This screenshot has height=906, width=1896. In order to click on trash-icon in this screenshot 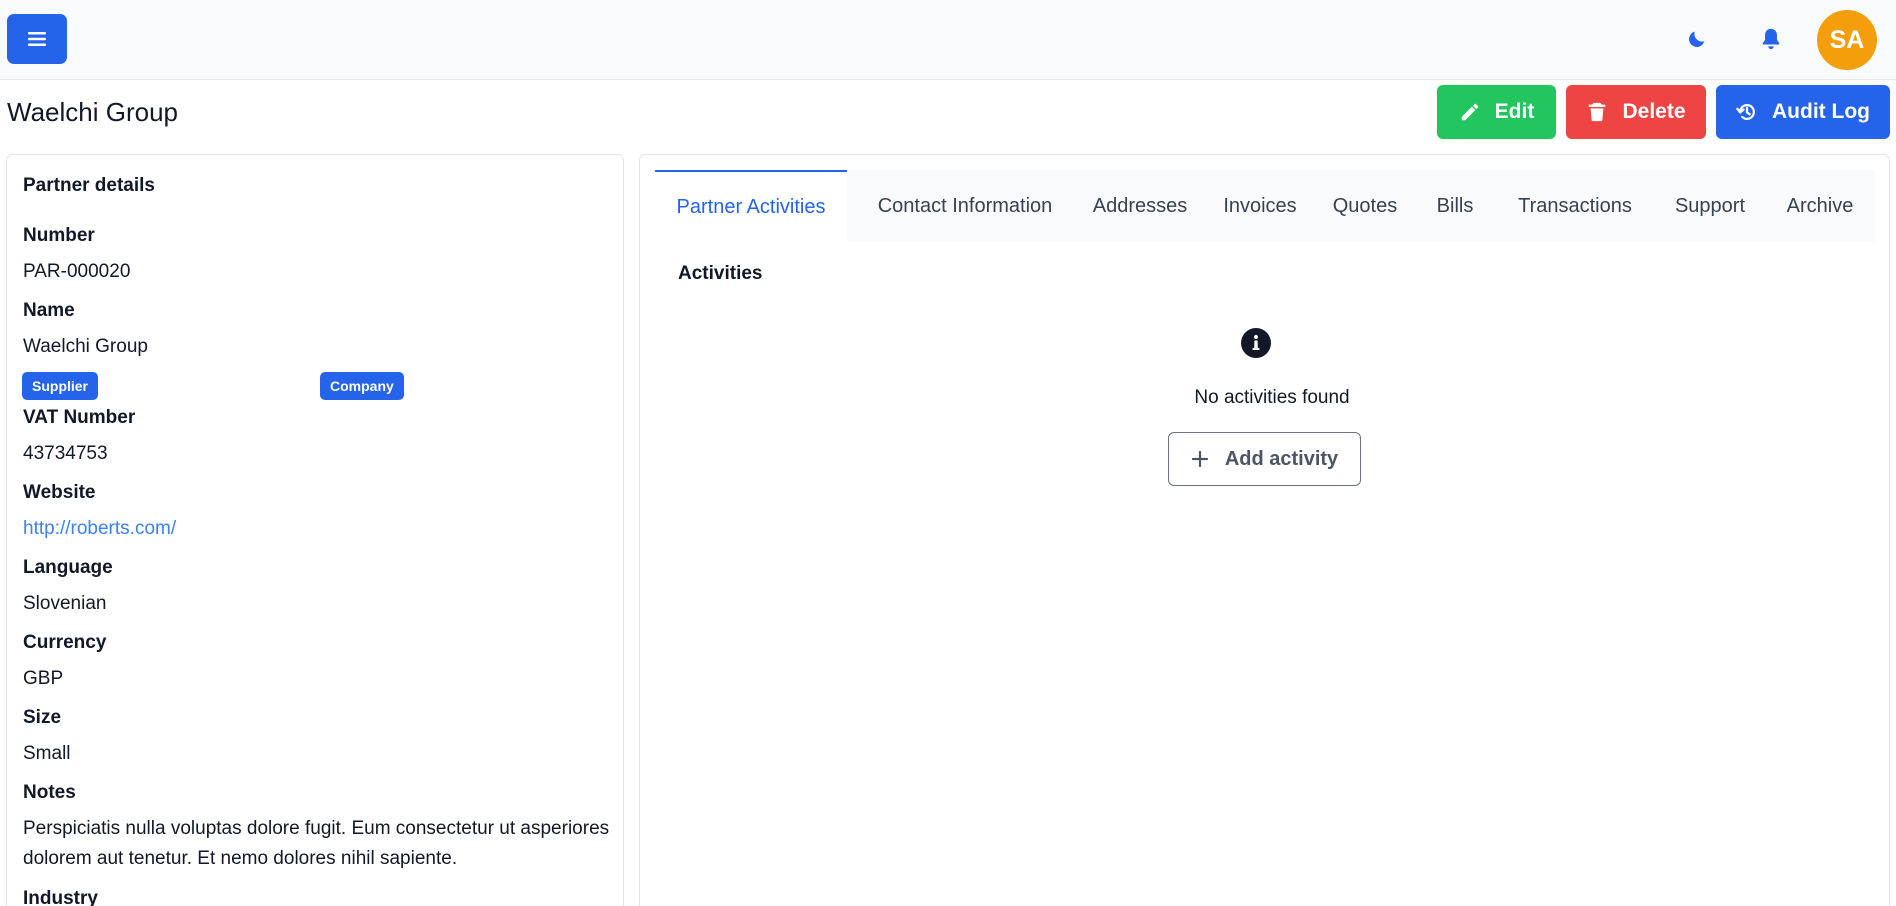, I will do `click(1597, 112)`.